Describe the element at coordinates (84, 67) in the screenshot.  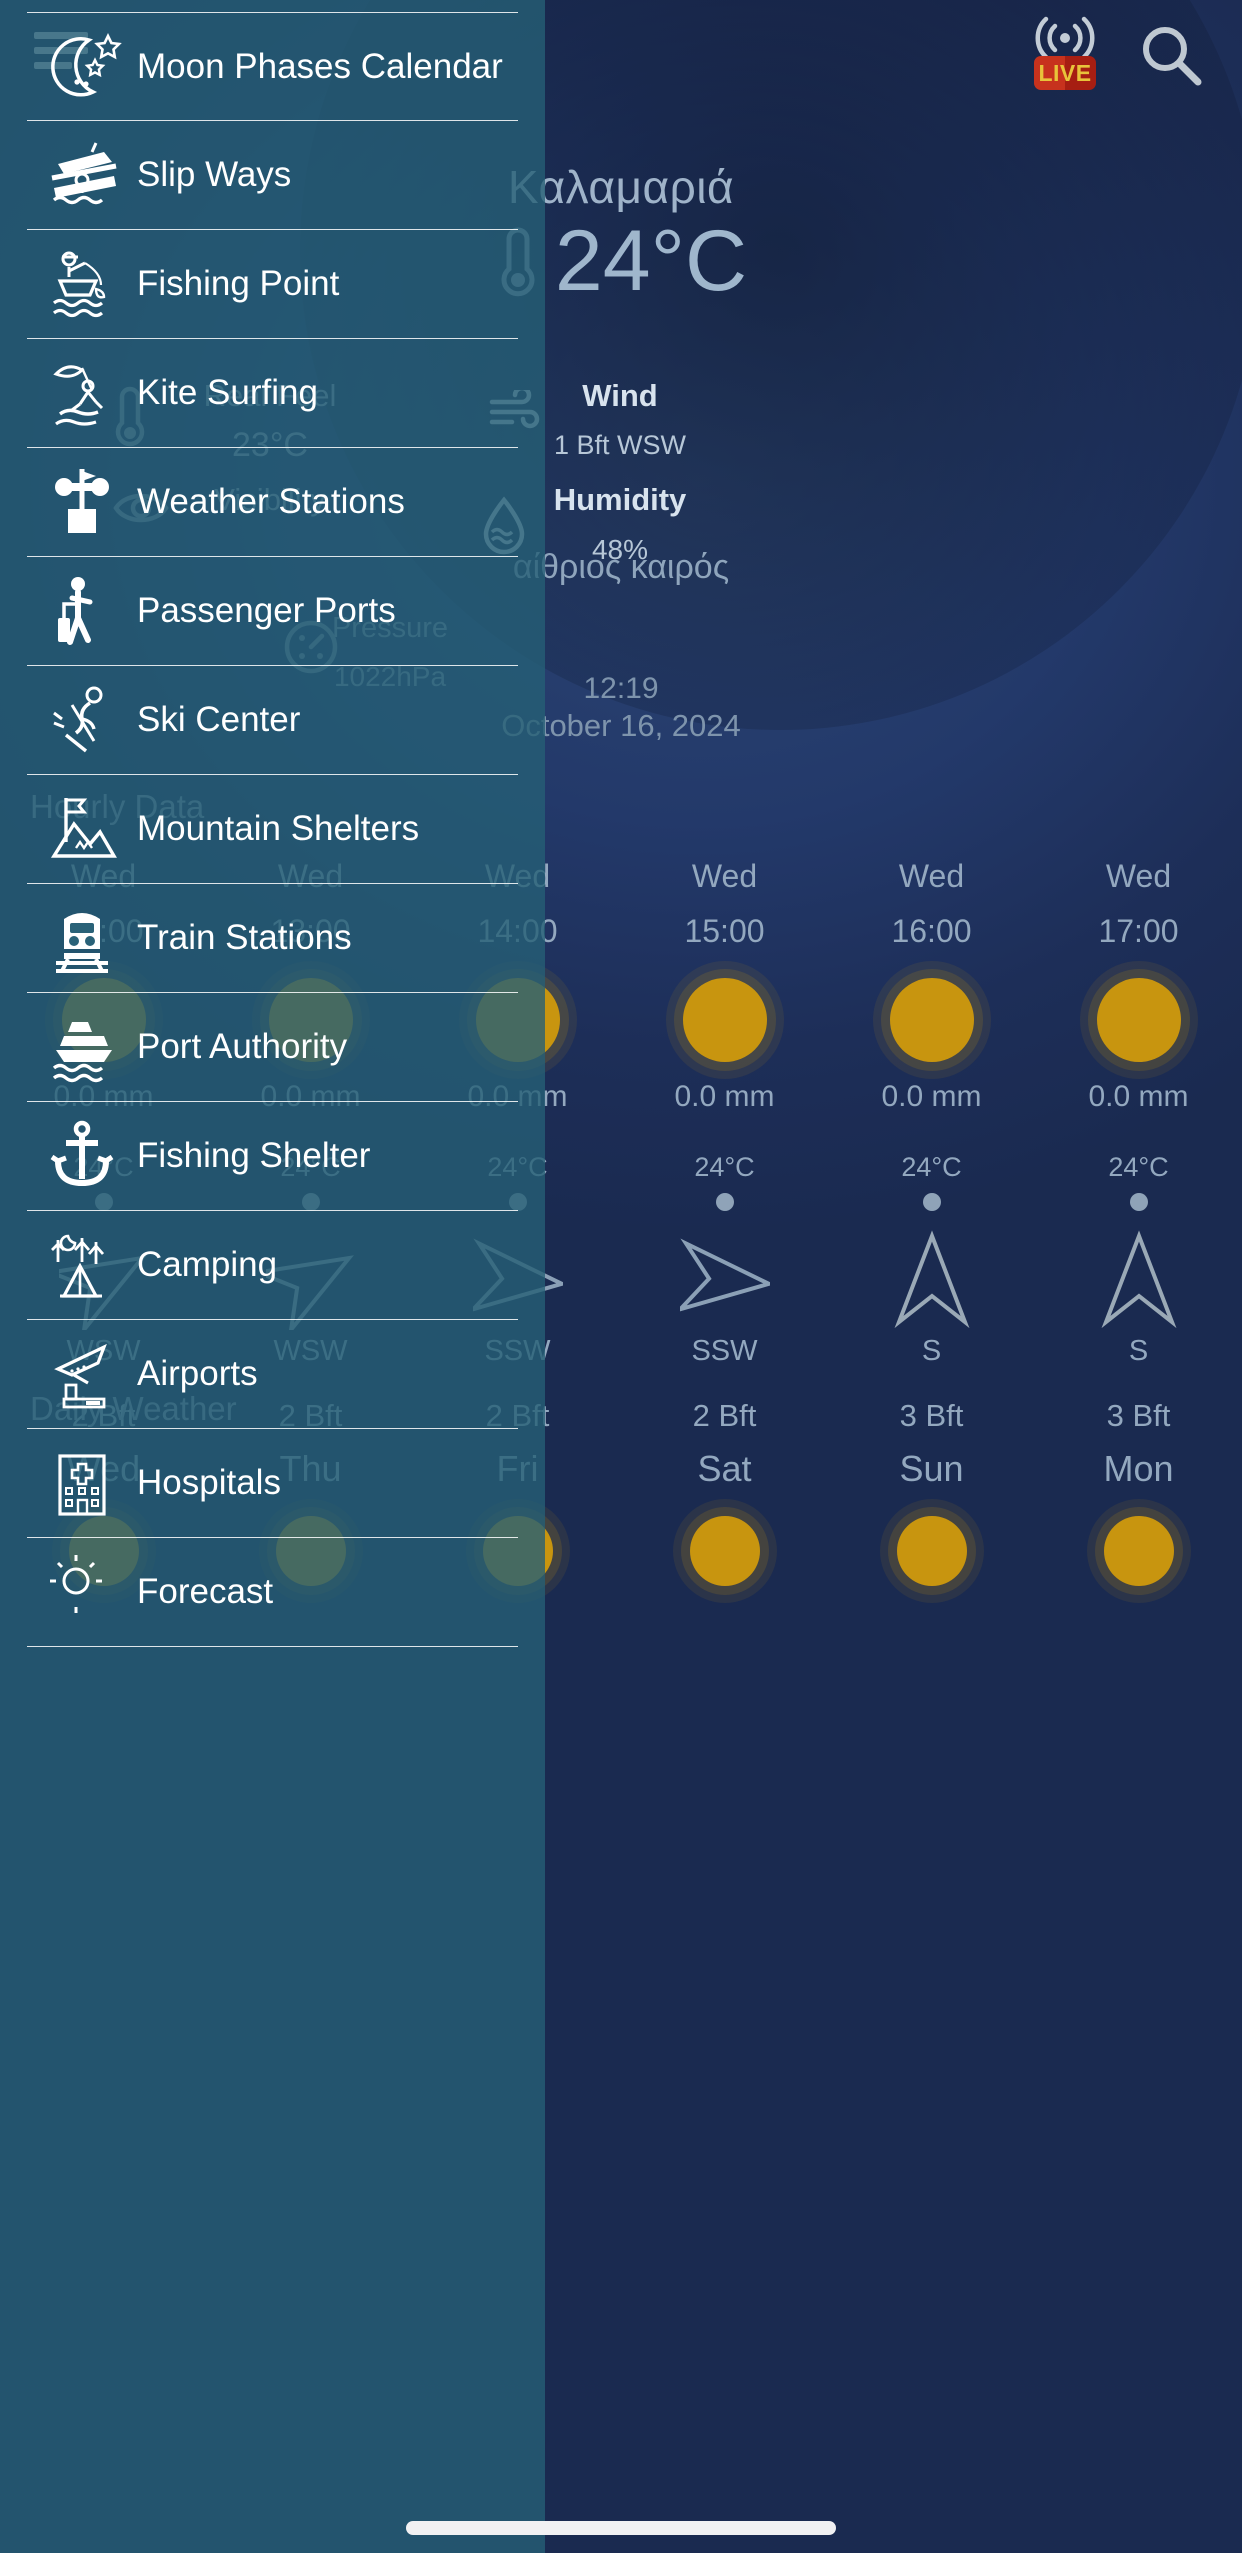
I see `moon-stars-icon` at that location.